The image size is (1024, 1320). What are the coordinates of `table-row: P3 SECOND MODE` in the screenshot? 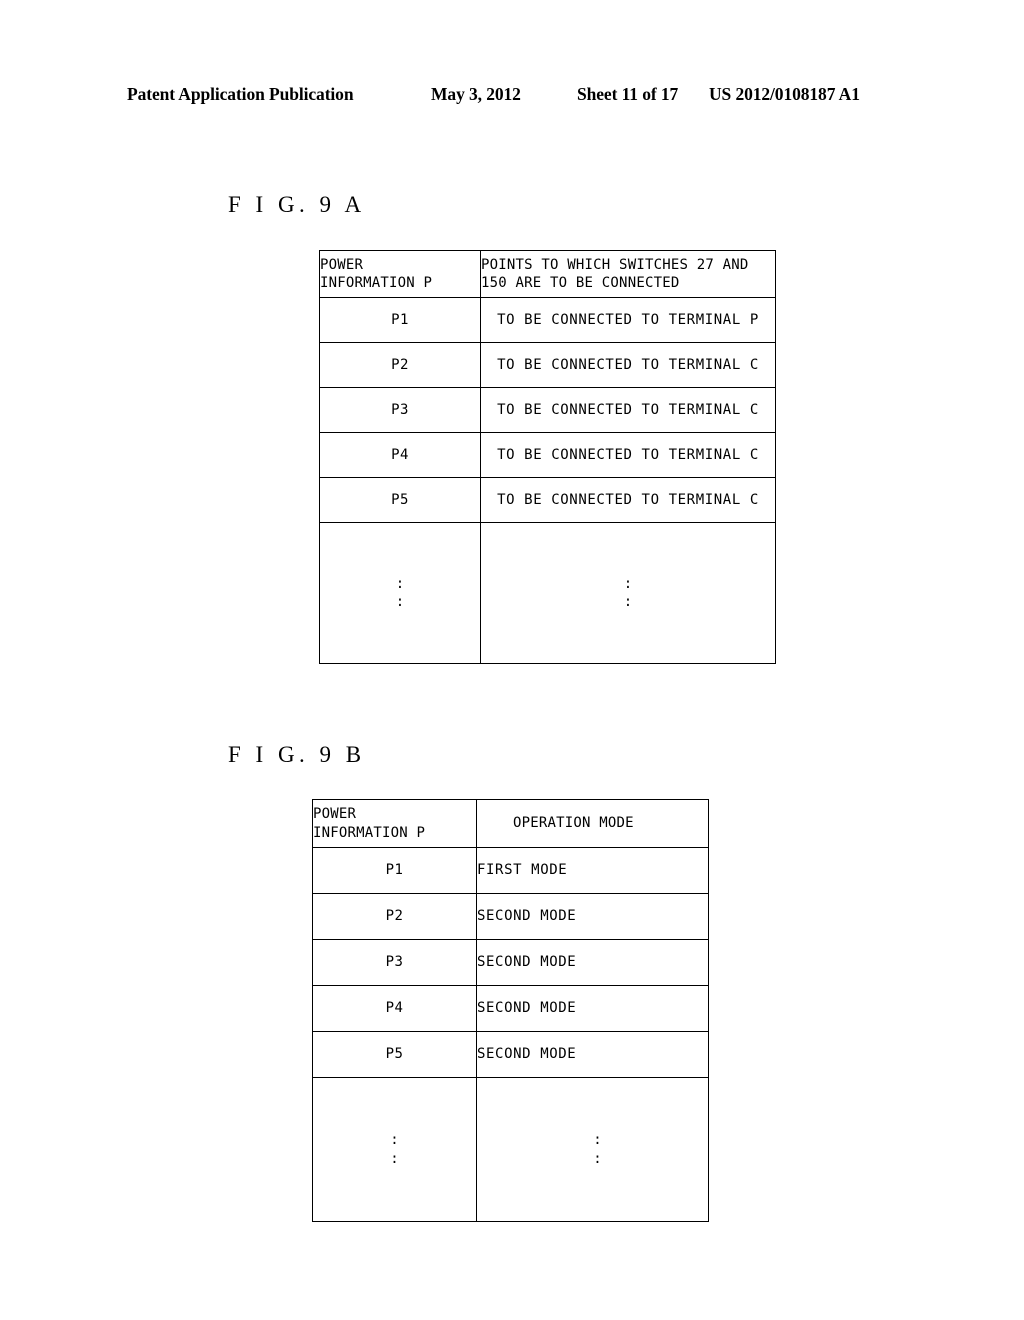 It's located at (510, 962).